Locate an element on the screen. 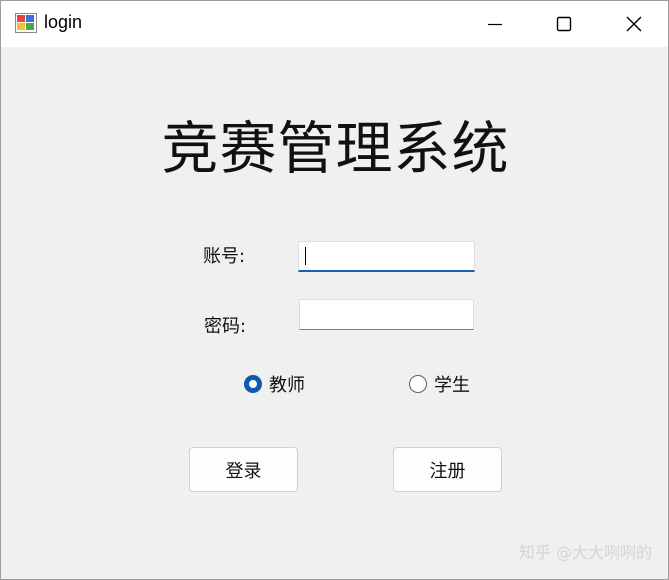 The image size is (669, 580). maximize-icon is located at coordinates (564, 24).